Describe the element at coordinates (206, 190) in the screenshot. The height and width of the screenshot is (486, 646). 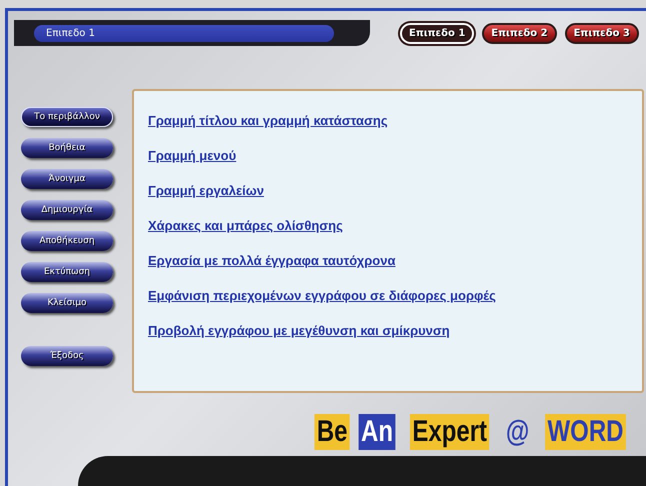
I see `topic-link: Γραμμή εργαλείων` at that location.